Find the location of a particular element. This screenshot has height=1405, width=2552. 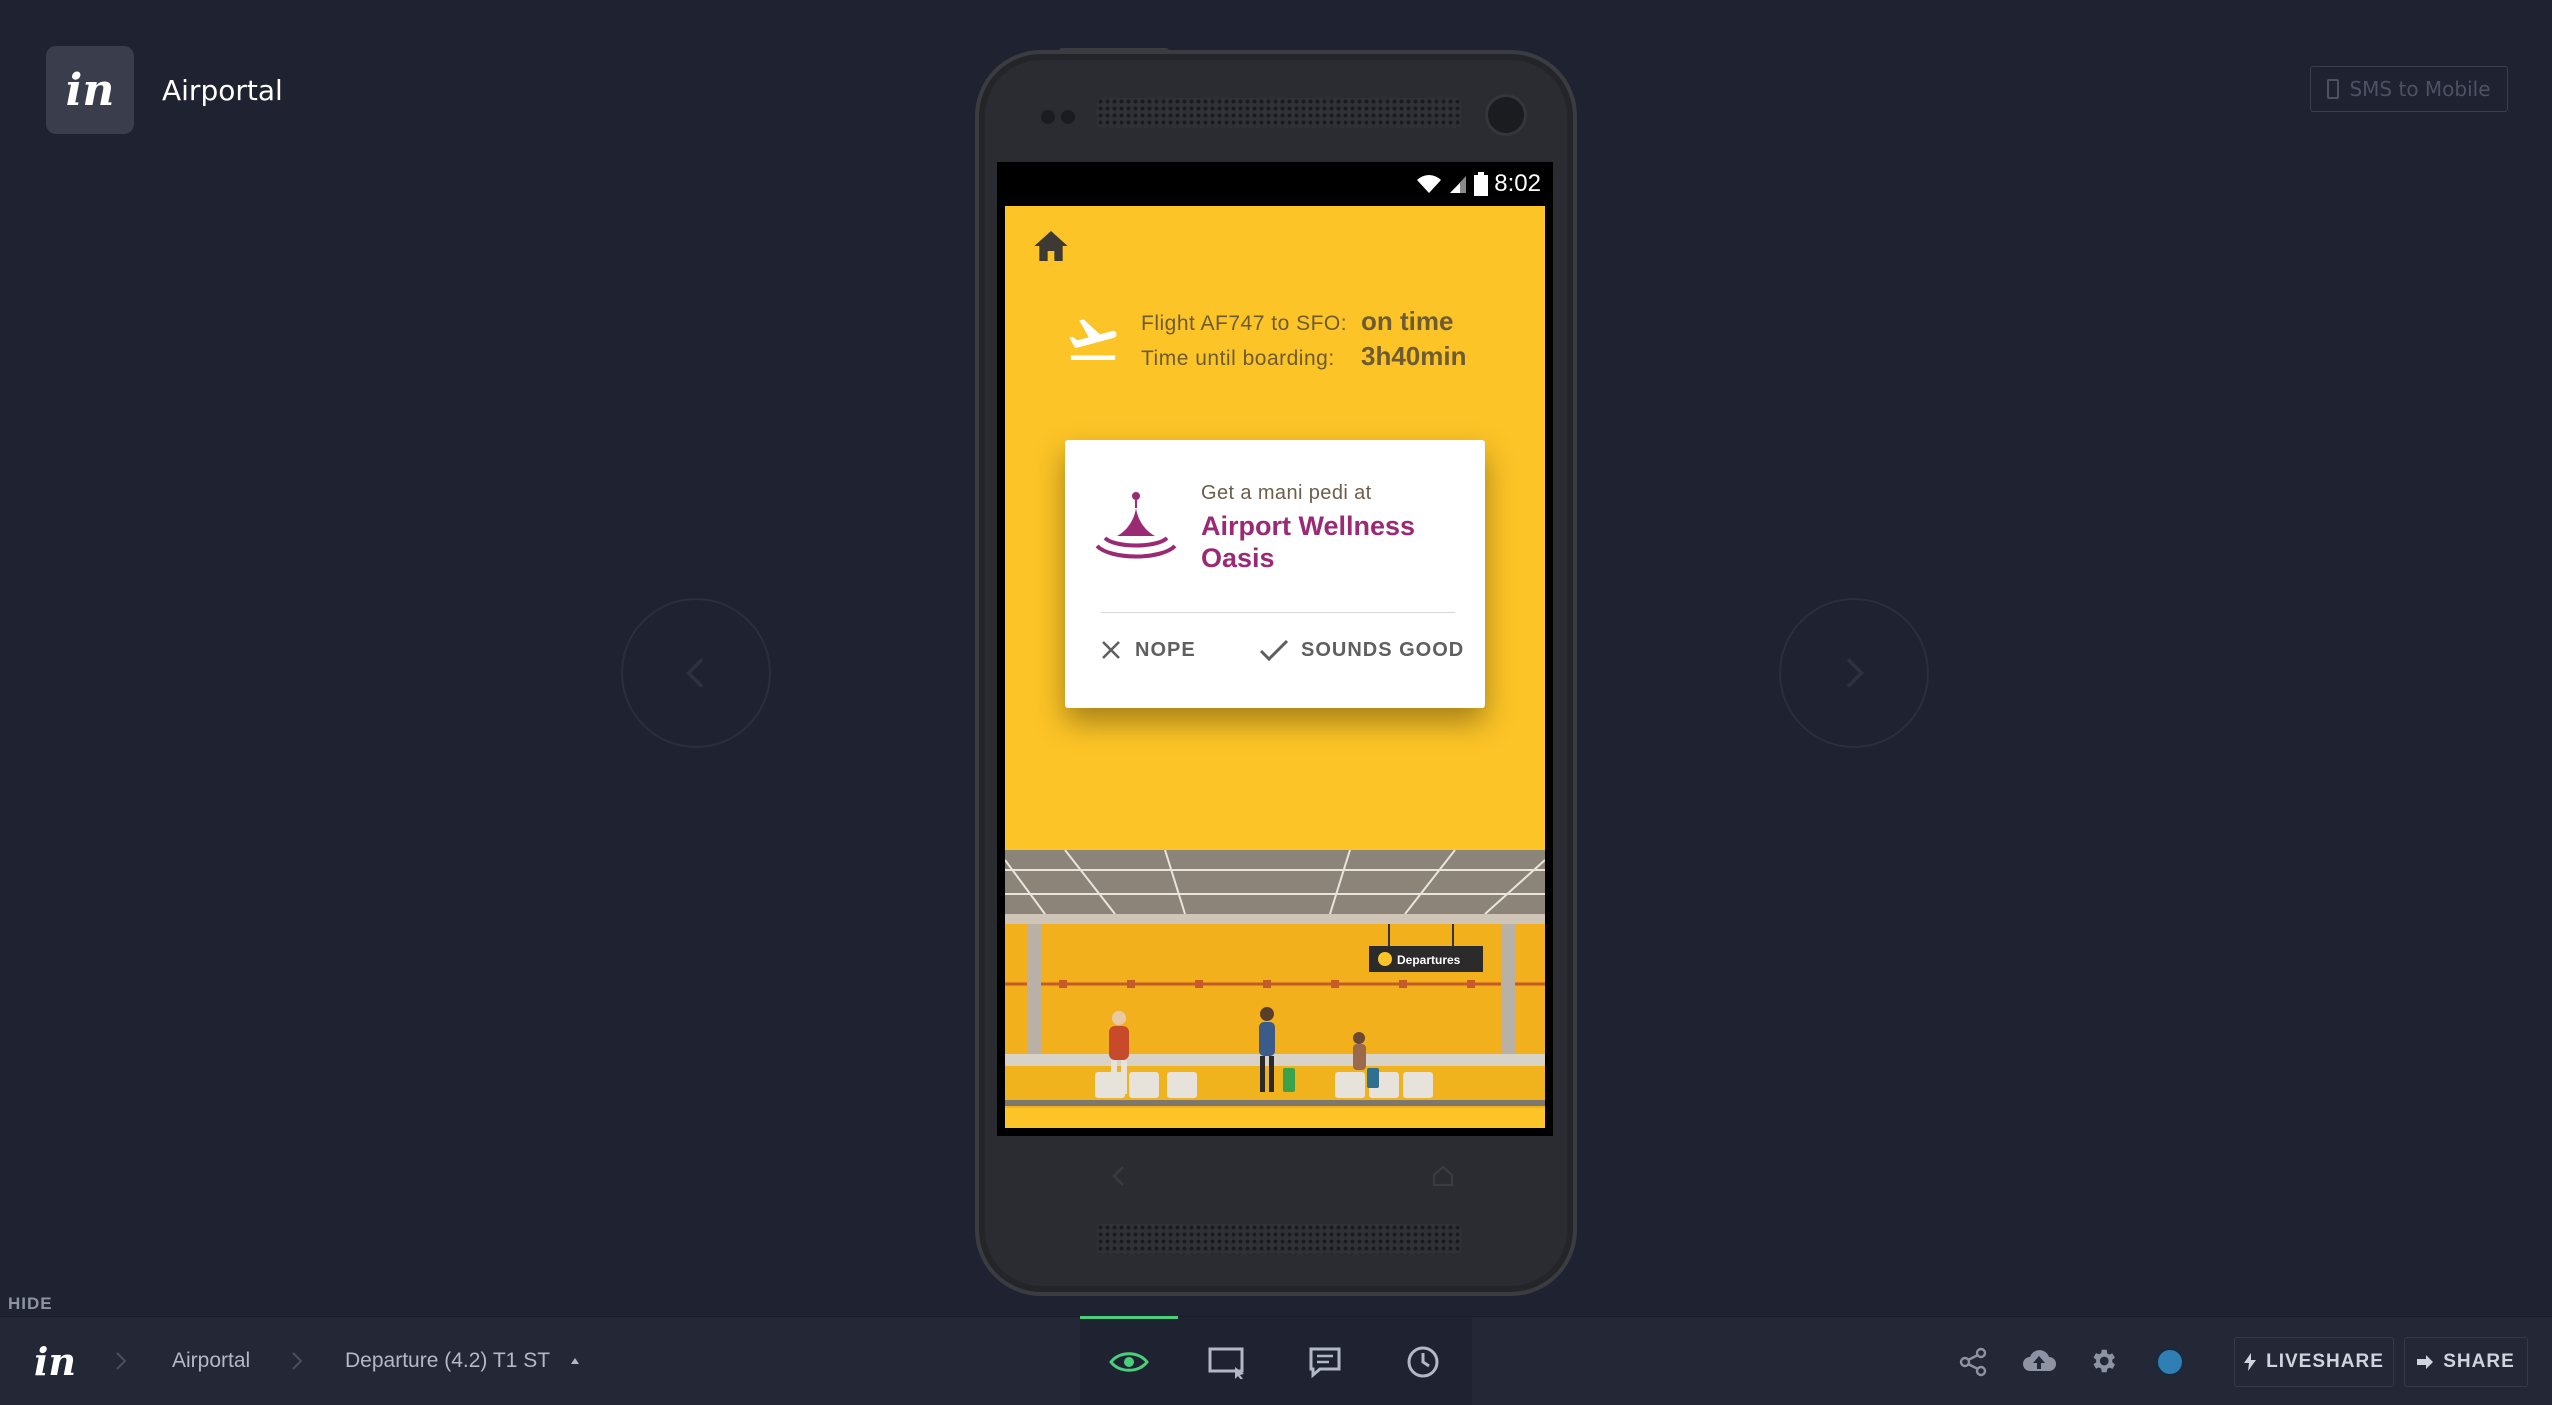

breadcrumb-screen-select: Departure (4.2) T1 ST is located at coordinates (462, 1361).